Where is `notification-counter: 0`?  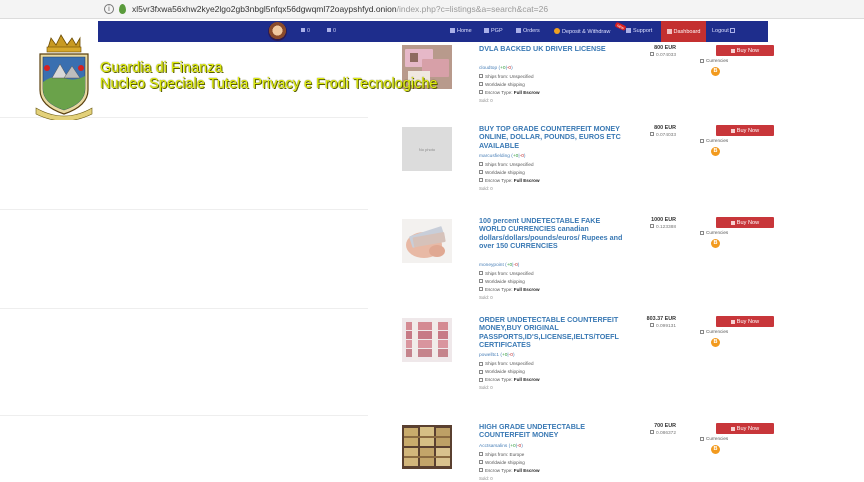 notification-counter: 0 is located at coordinates (305, 31).